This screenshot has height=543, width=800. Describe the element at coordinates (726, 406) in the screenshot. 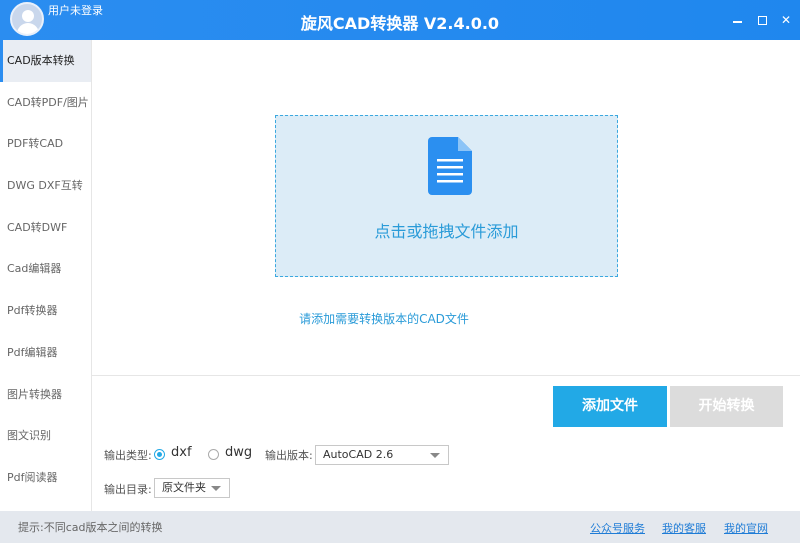

I see `start-convert-button: 开始转换` at that location.